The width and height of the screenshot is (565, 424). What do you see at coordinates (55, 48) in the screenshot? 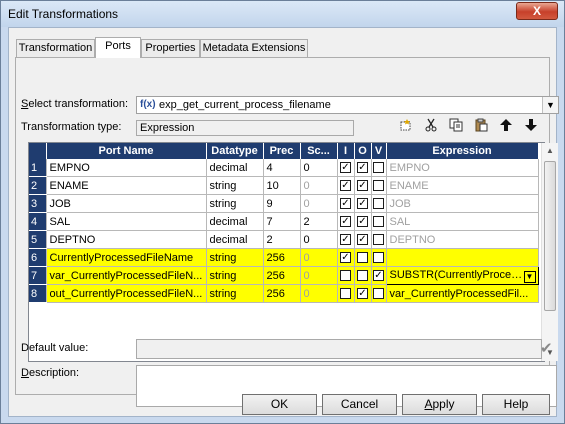
I see `tab-transformation: Transformation` at bounding box center [55, 48].